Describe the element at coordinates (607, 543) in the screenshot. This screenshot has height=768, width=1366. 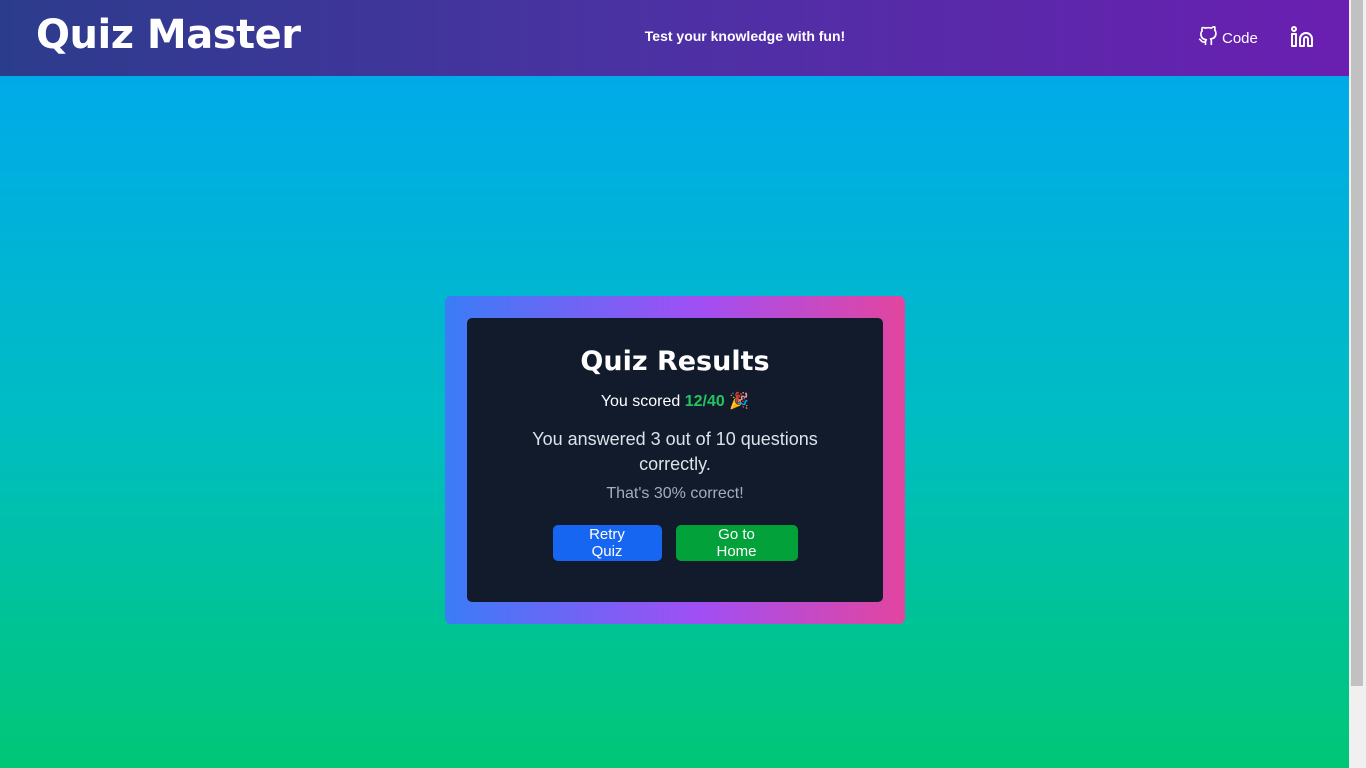
I see `retry-quiz-button: Retry Quiz` at that location.